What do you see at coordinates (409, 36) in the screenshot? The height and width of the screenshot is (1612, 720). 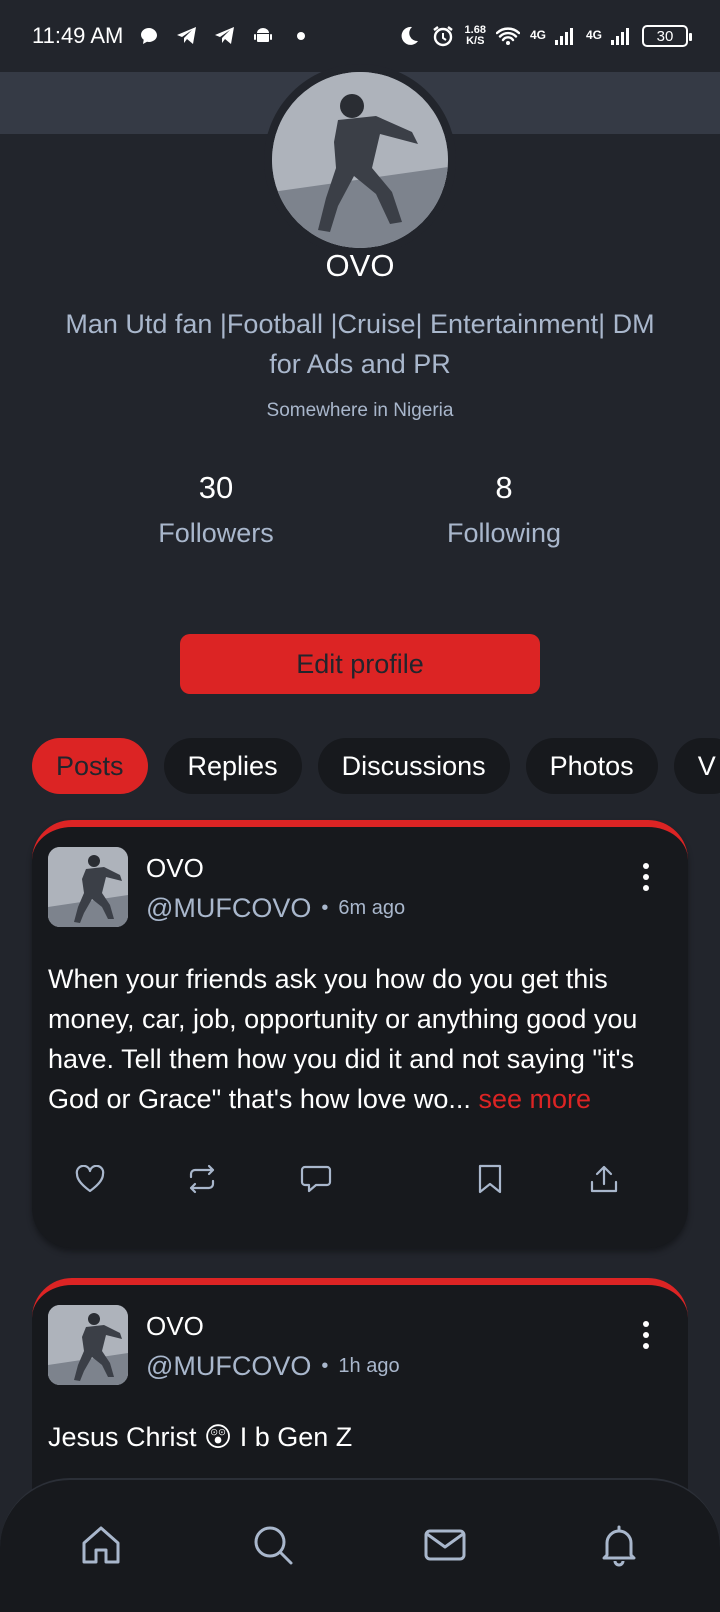 I see `moon-icon` at bounding box center [409, 36].